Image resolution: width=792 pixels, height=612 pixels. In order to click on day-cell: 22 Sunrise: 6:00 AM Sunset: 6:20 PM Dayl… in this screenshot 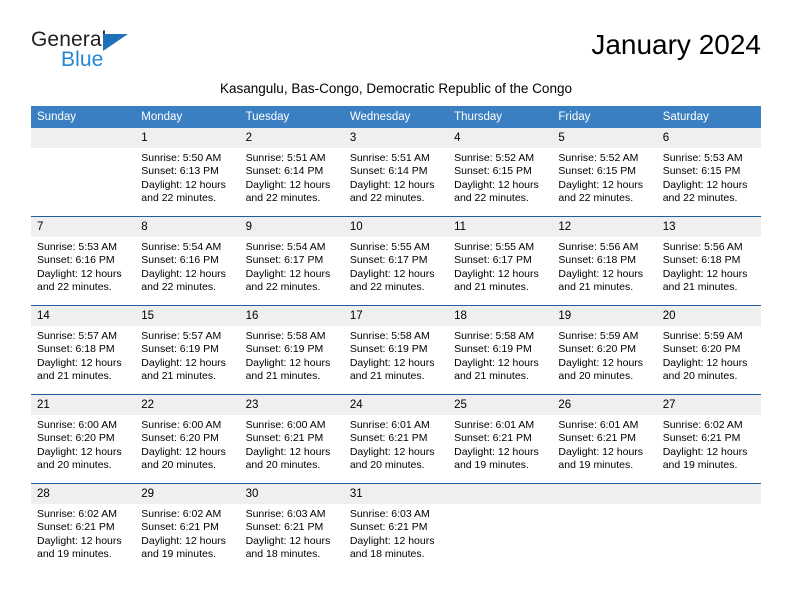, I will do `click(187, 439)`.